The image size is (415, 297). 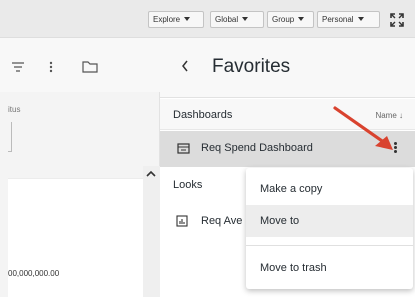 What do you see at coordinates (151, 231) in the screenshot?
I see `scrollbar` at bounding box center [151, 231].